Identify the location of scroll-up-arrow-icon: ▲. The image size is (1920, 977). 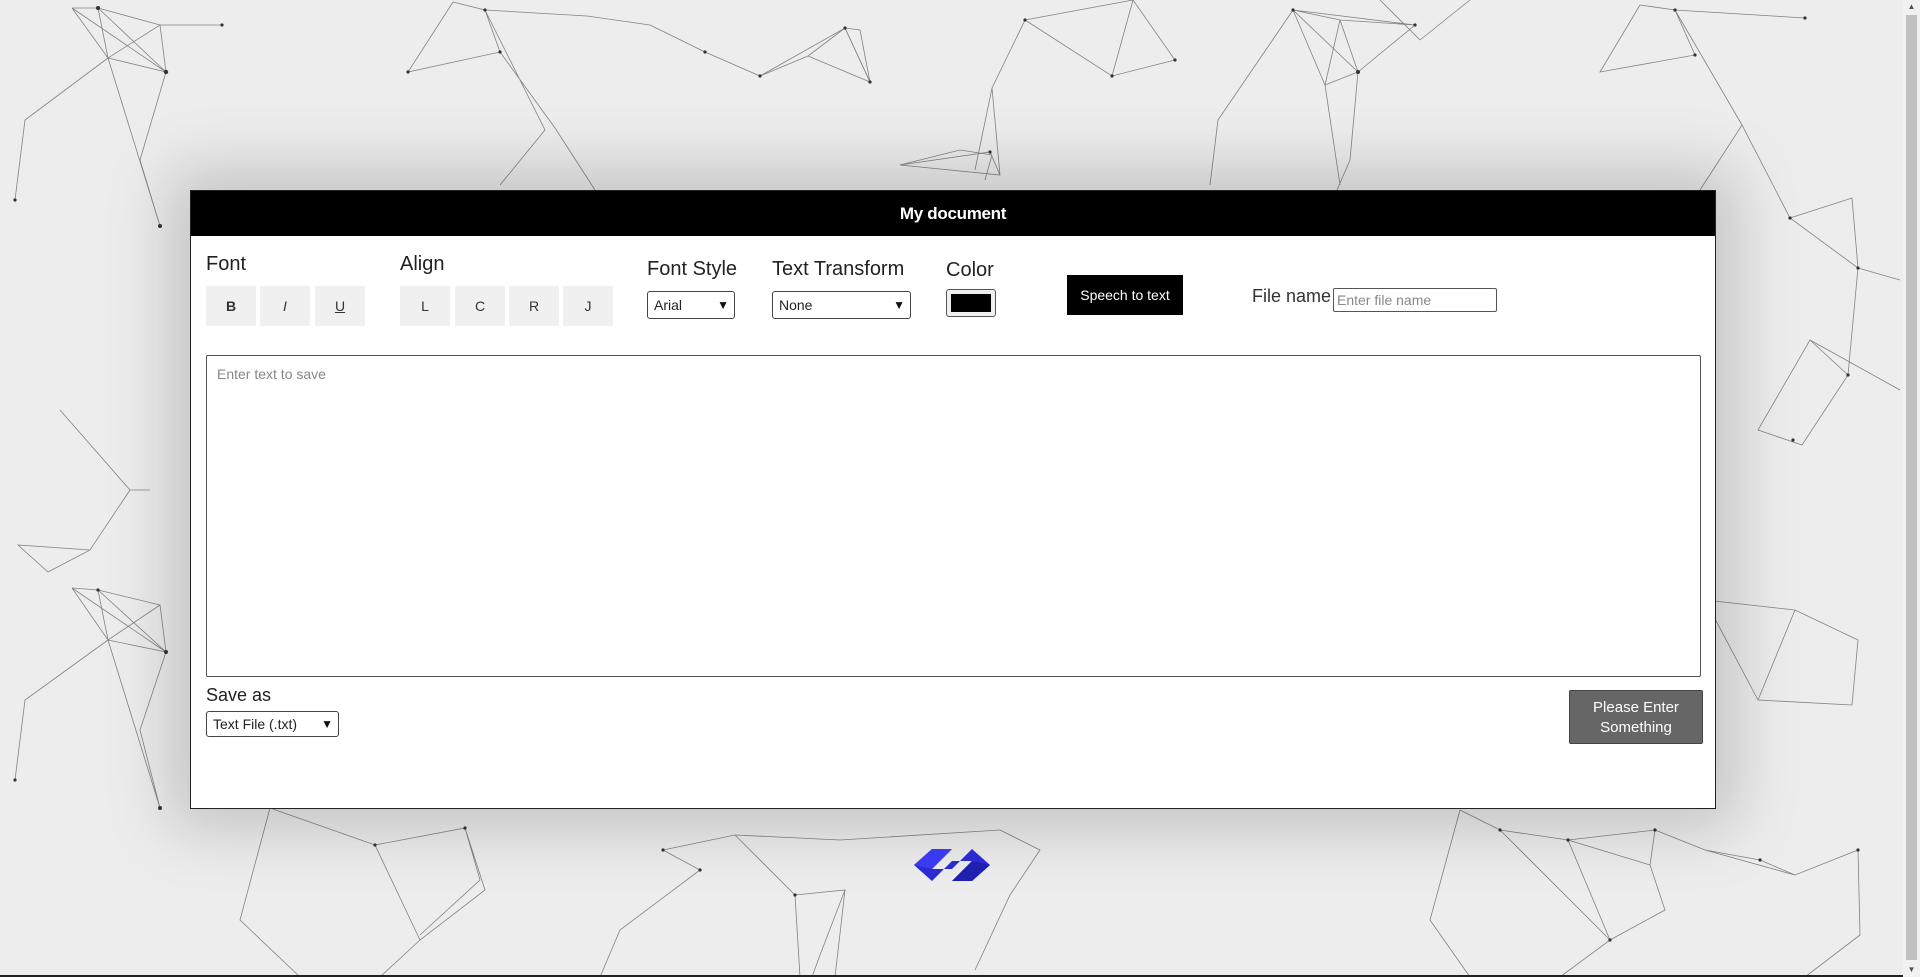
(1911, 7).